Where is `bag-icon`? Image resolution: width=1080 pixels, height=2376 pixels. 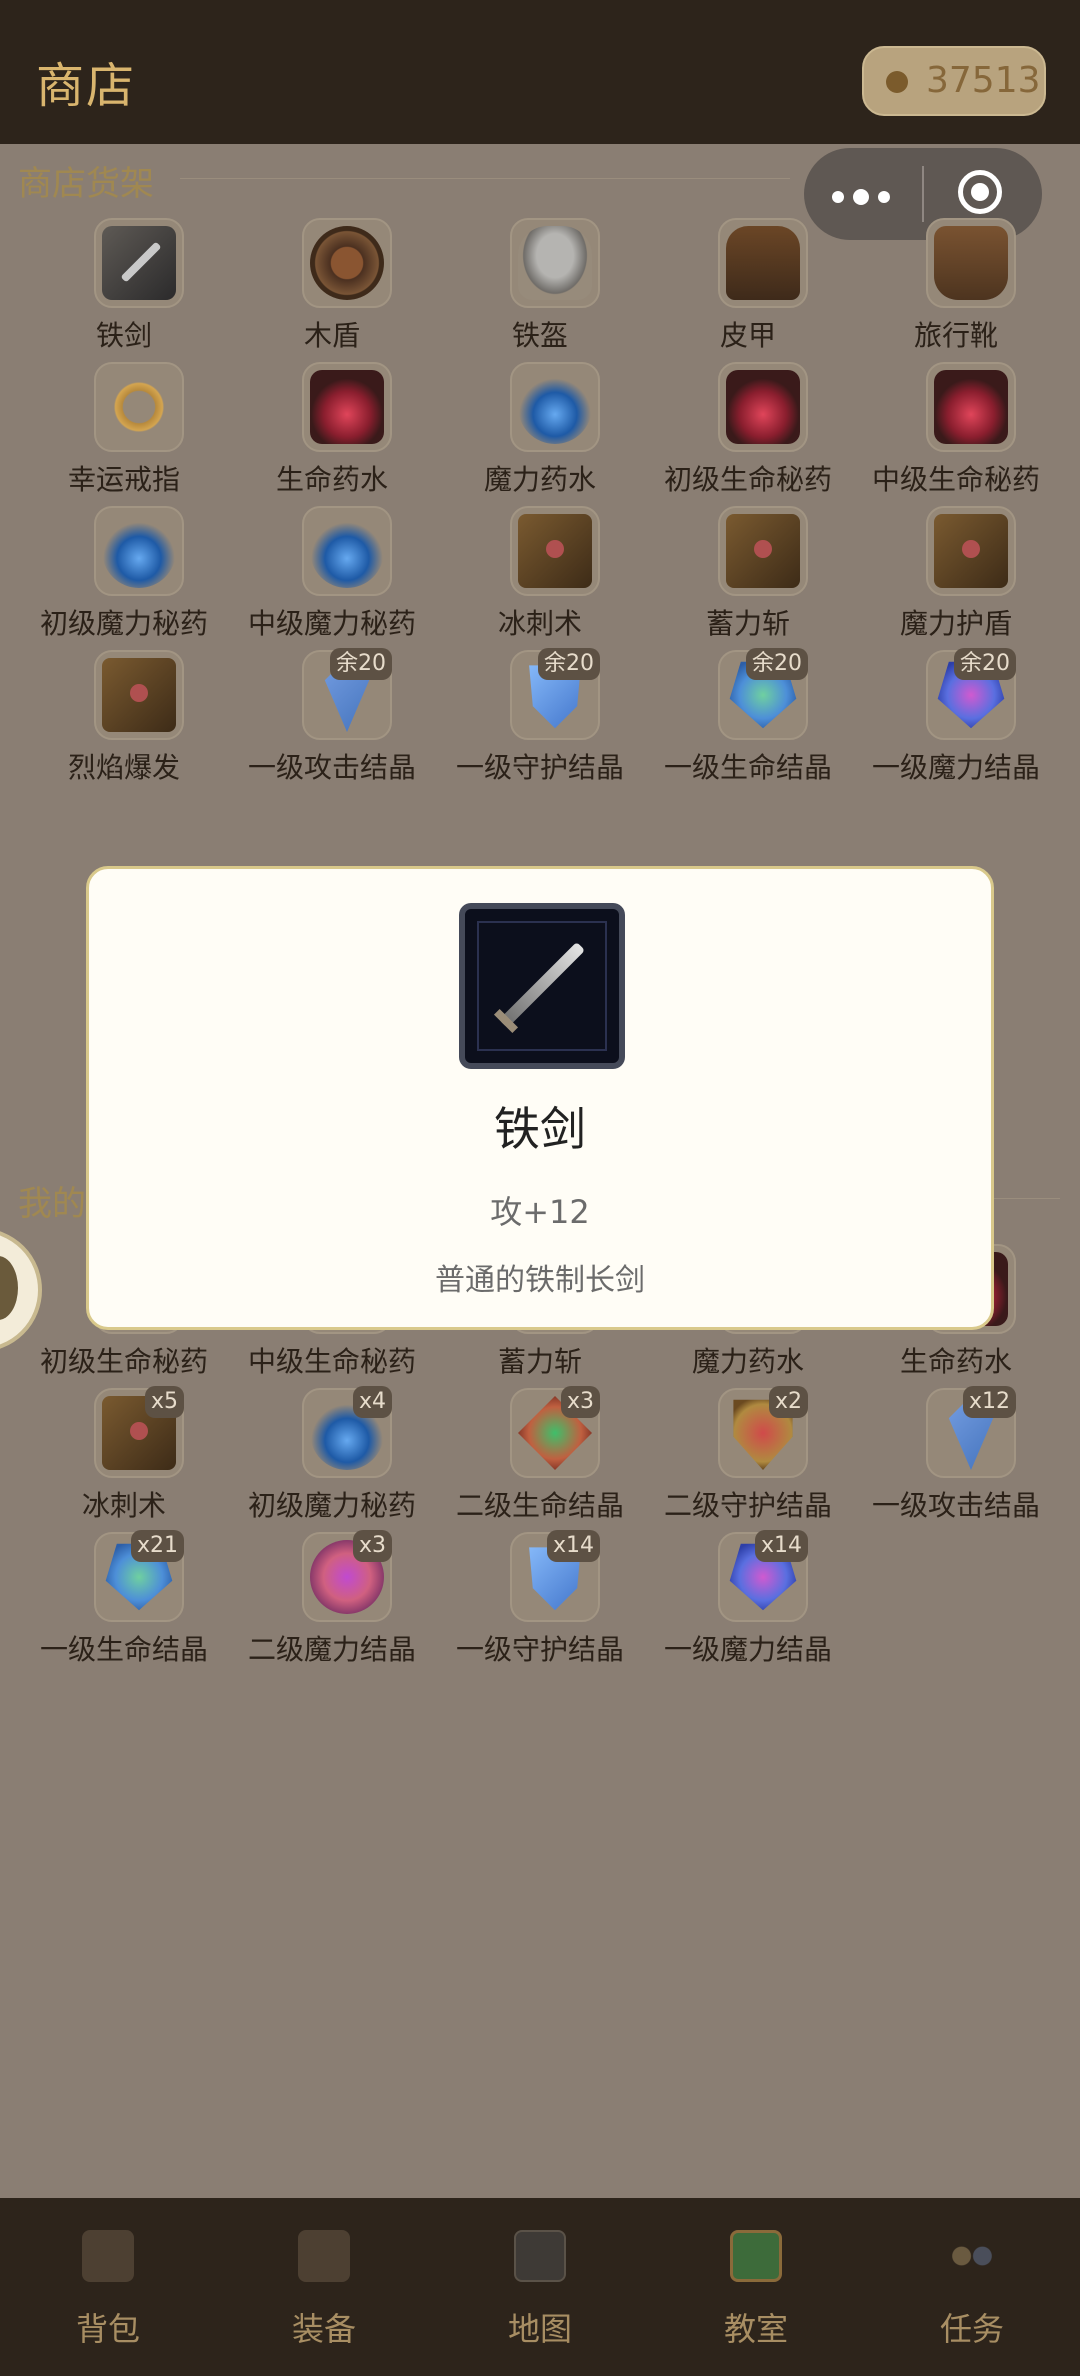
bag-icon is located at coordinates (108, 2256).